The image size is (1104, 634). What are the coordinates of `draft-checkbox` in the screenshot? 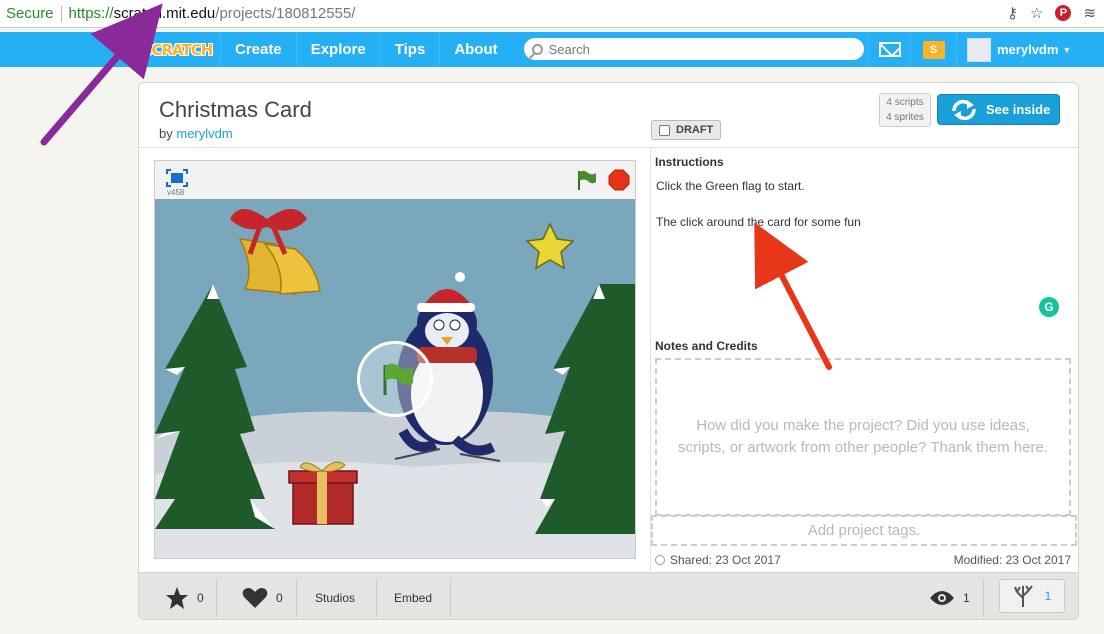 It's located at (664, 130).